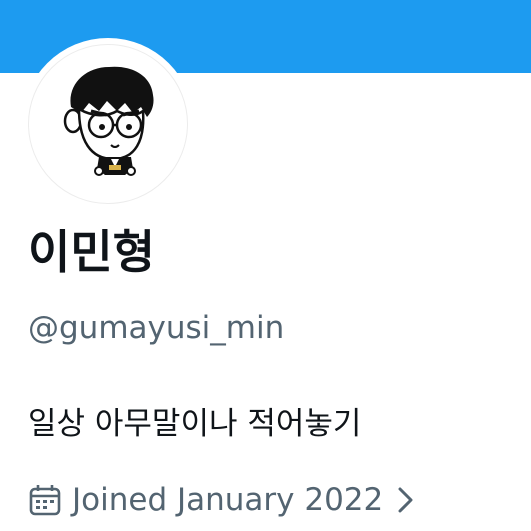 This screenshot has width=531, height=531. I want to click on avatar, so click(108, 124).